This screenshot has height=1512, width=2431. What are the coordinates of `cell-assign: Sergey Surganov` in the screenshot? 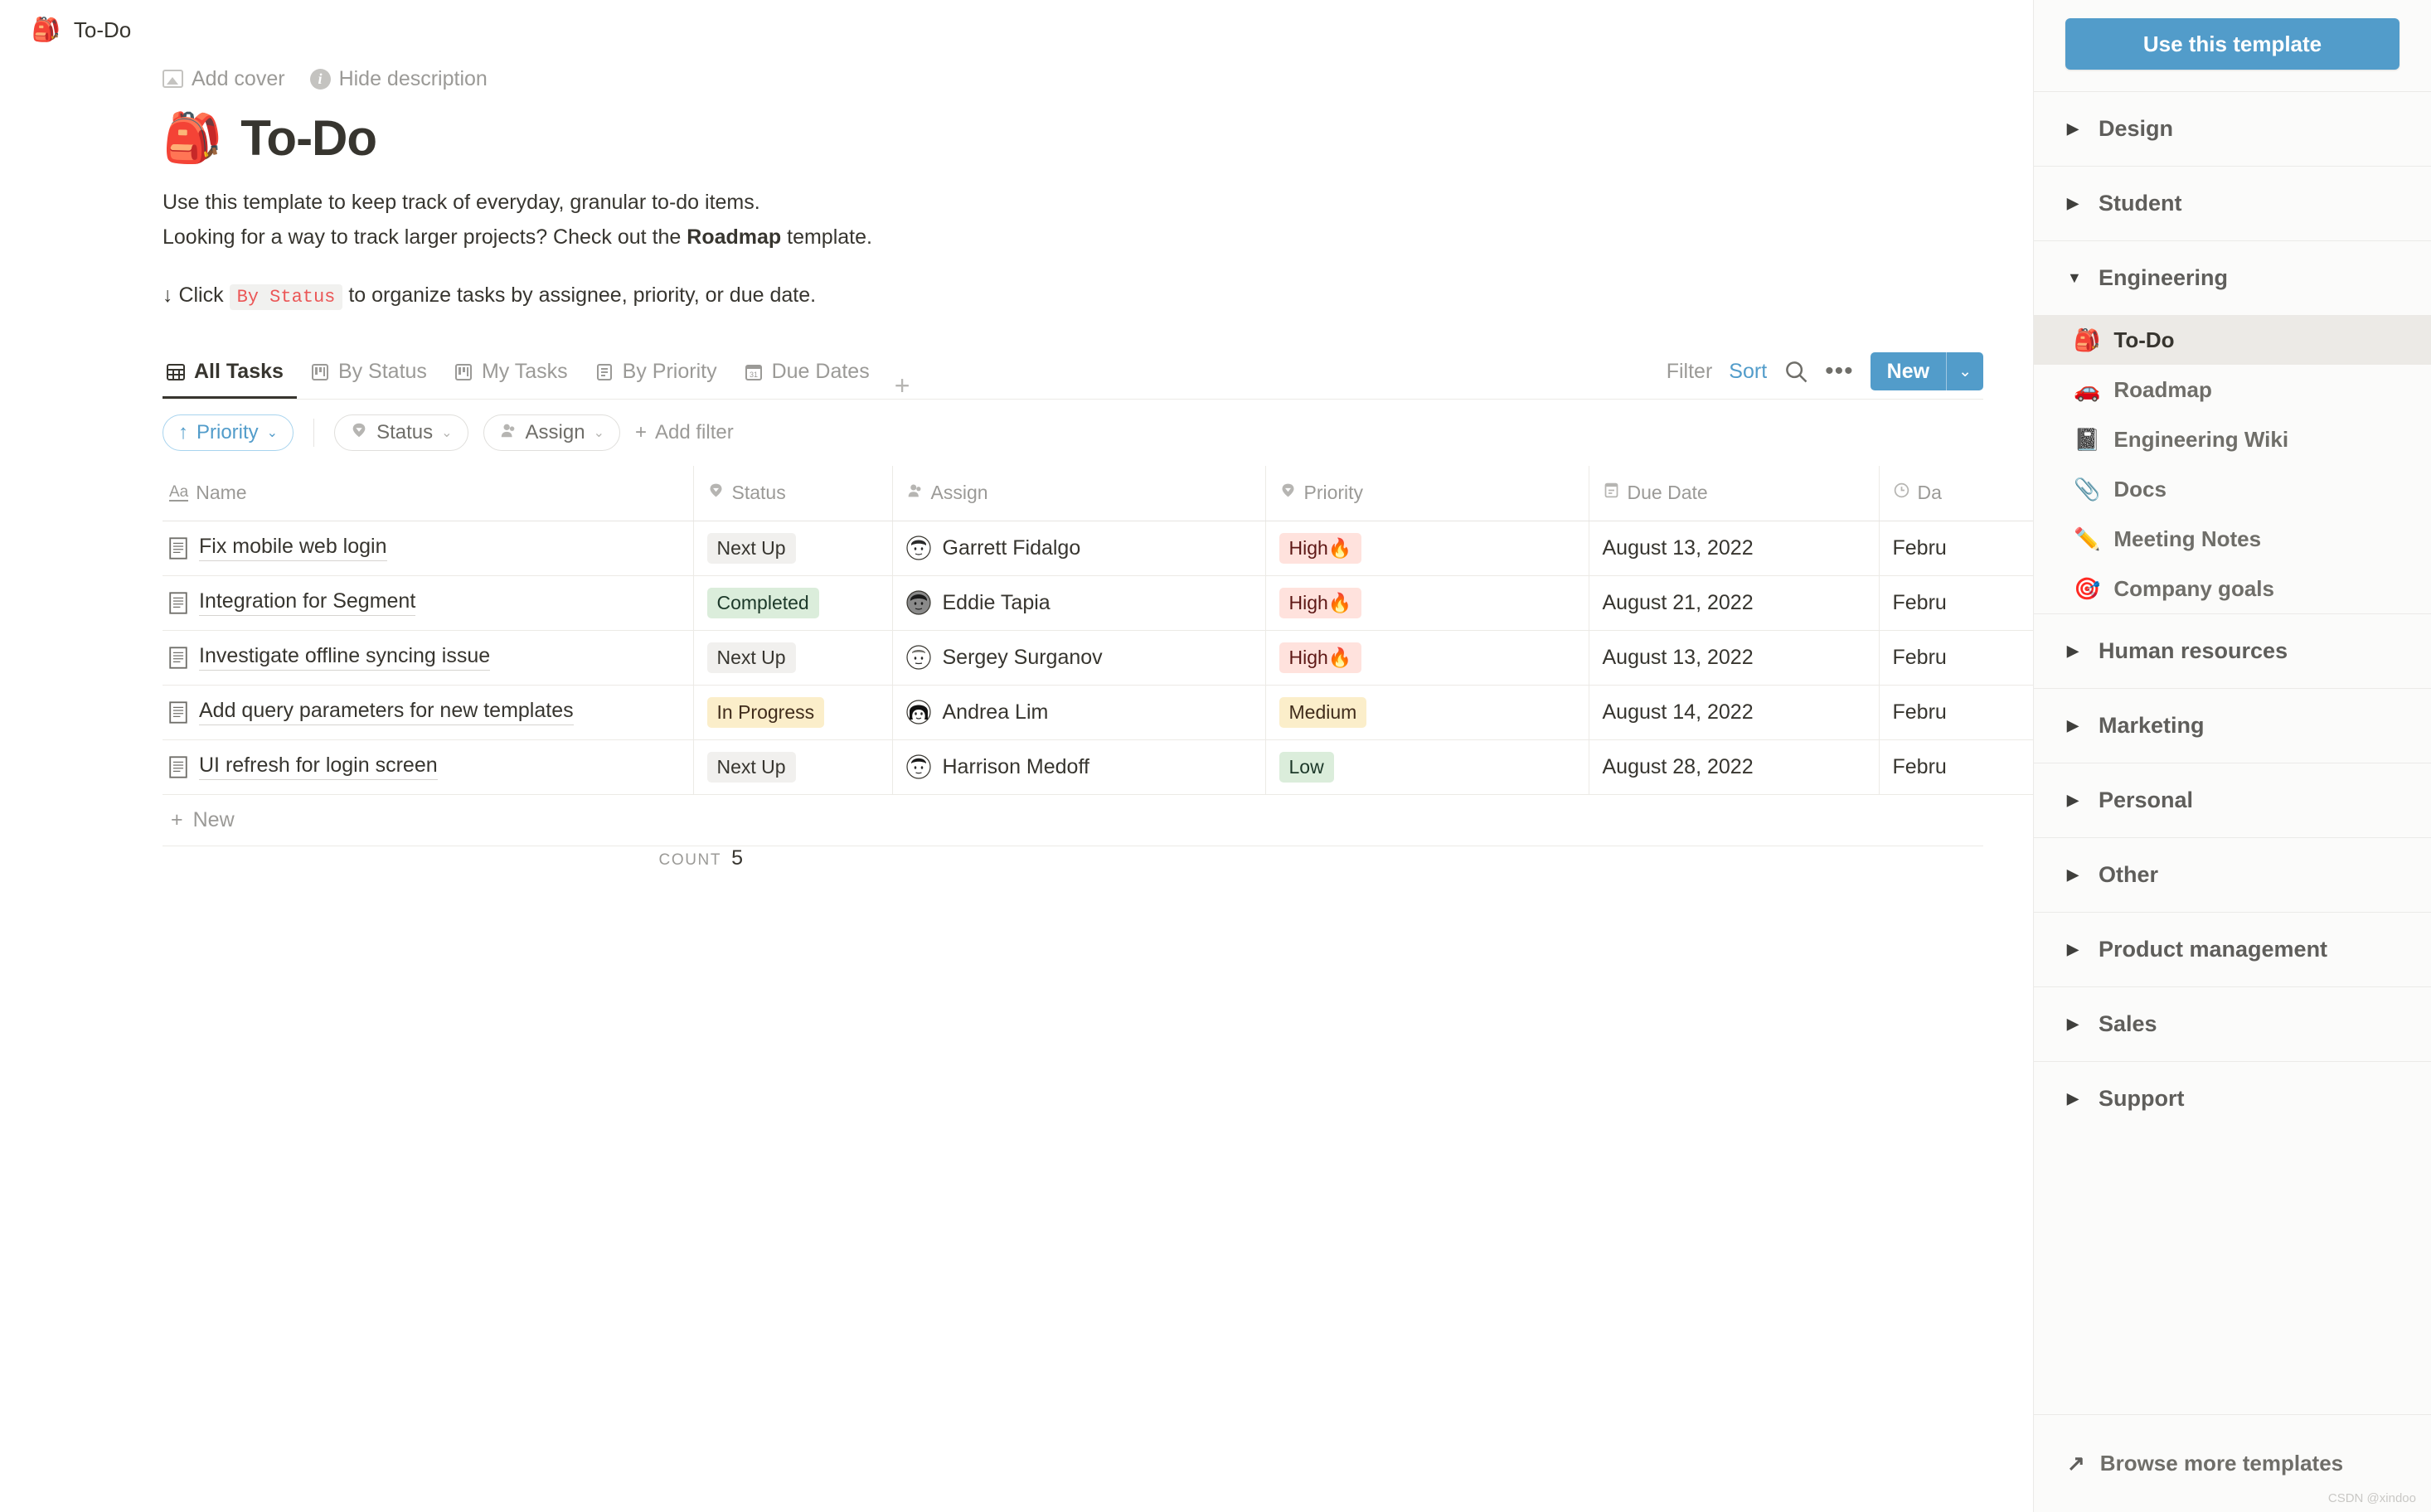 It's located at (1079, 658).